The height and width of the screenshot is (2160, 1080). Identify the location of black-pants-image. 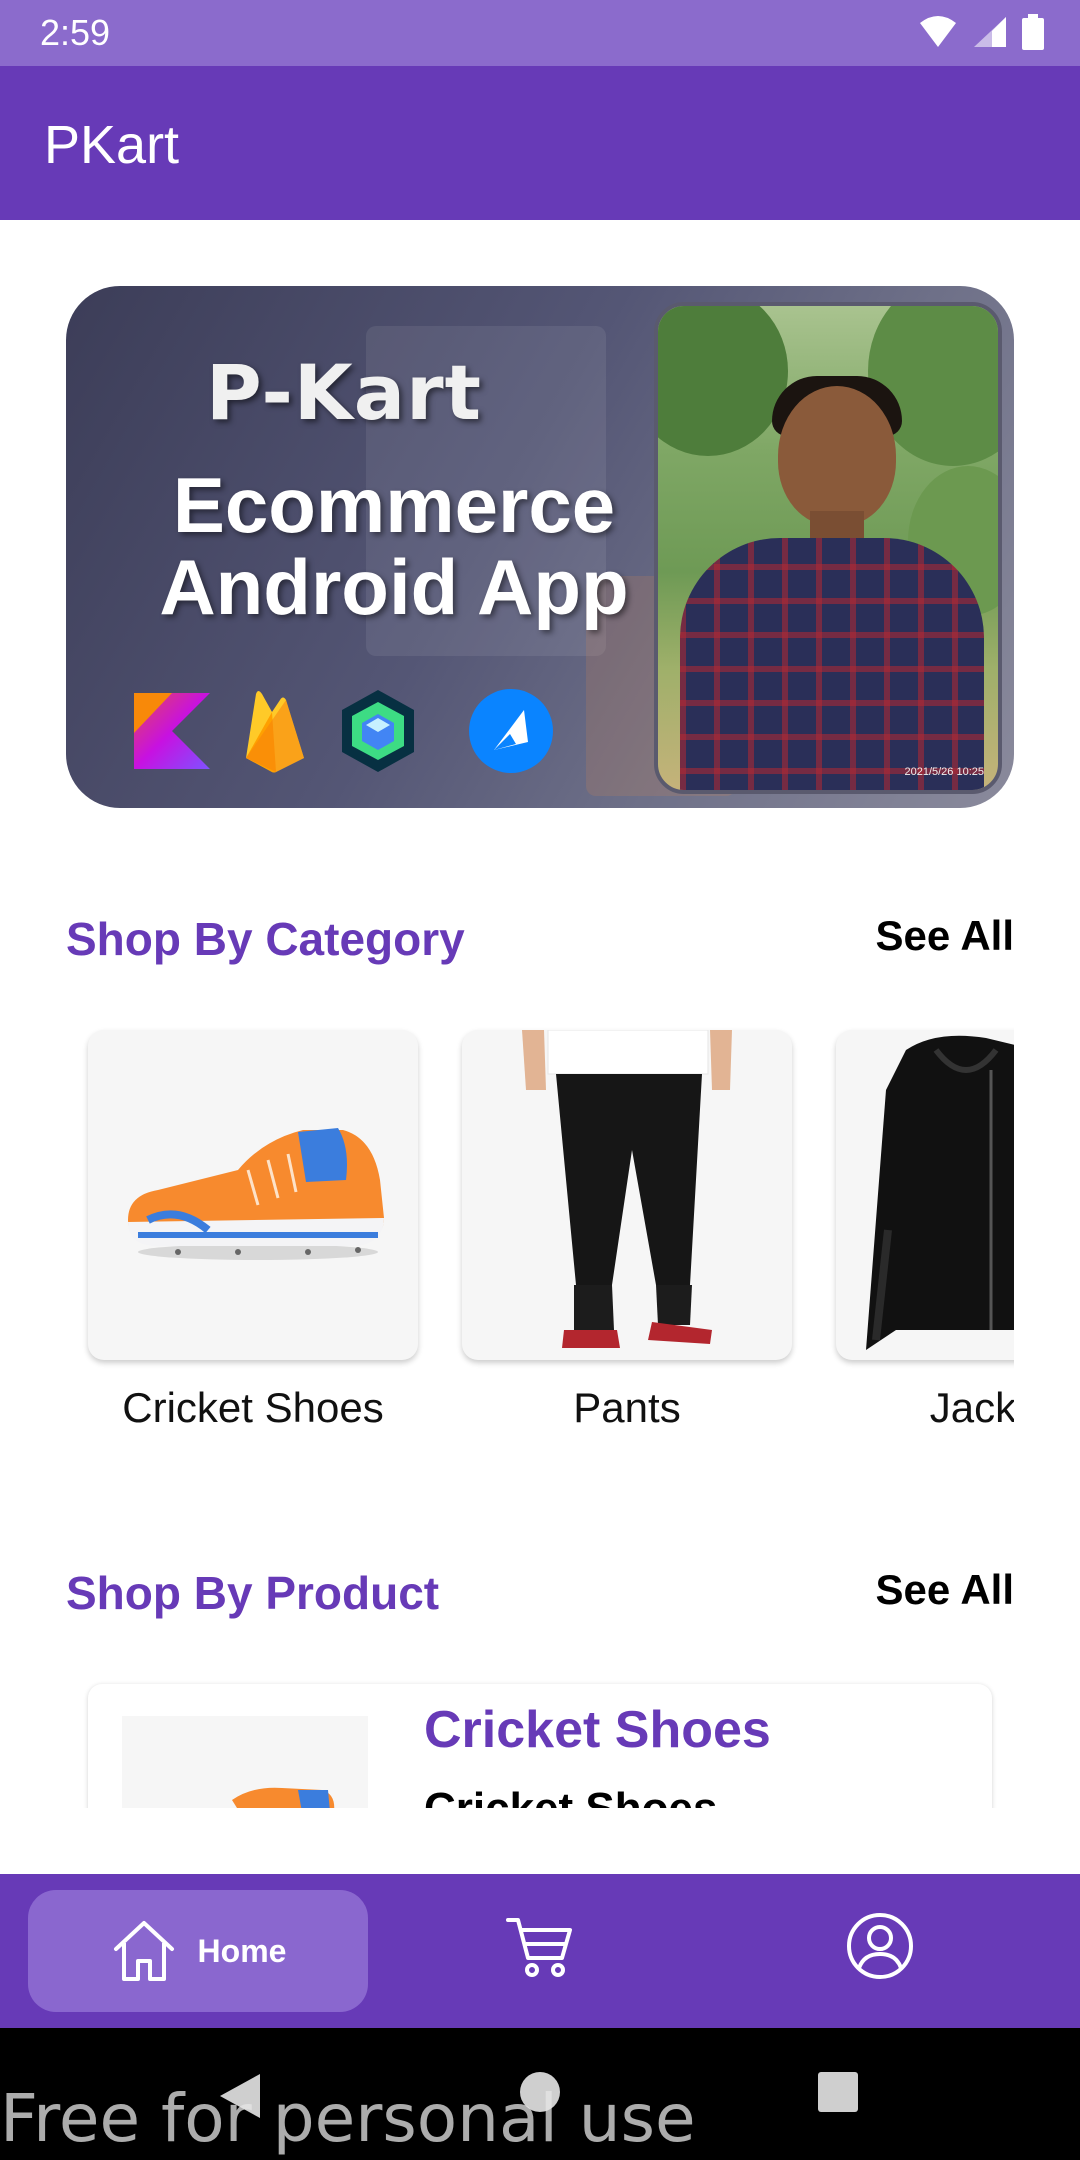
(627, 1189).